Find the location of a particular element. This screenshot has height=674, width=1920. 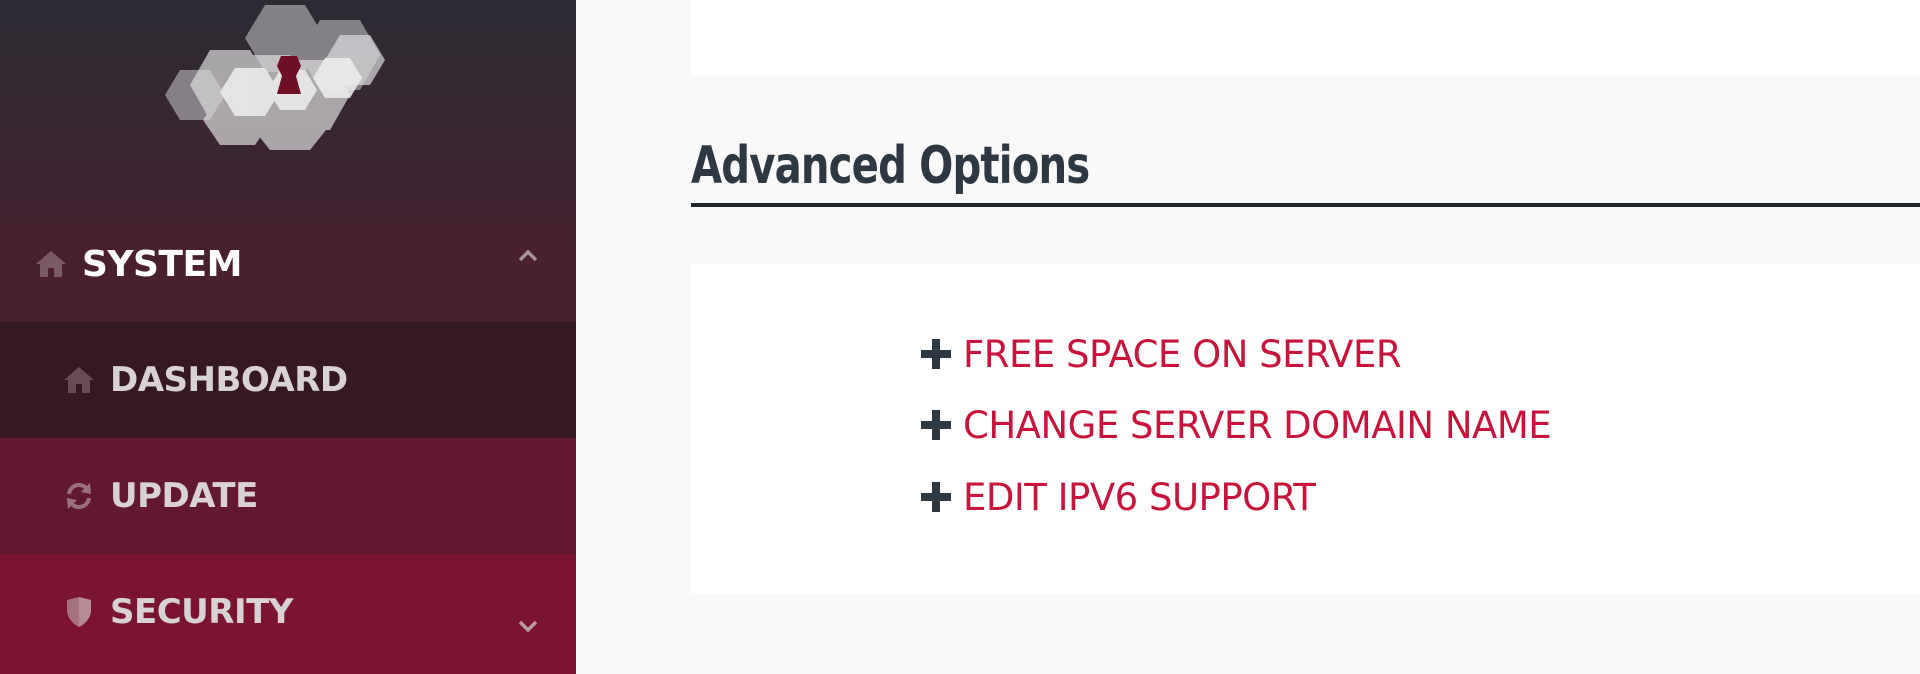

sidebar-item-dashboard: DASHBOARD is located at coordinates (288, 380).